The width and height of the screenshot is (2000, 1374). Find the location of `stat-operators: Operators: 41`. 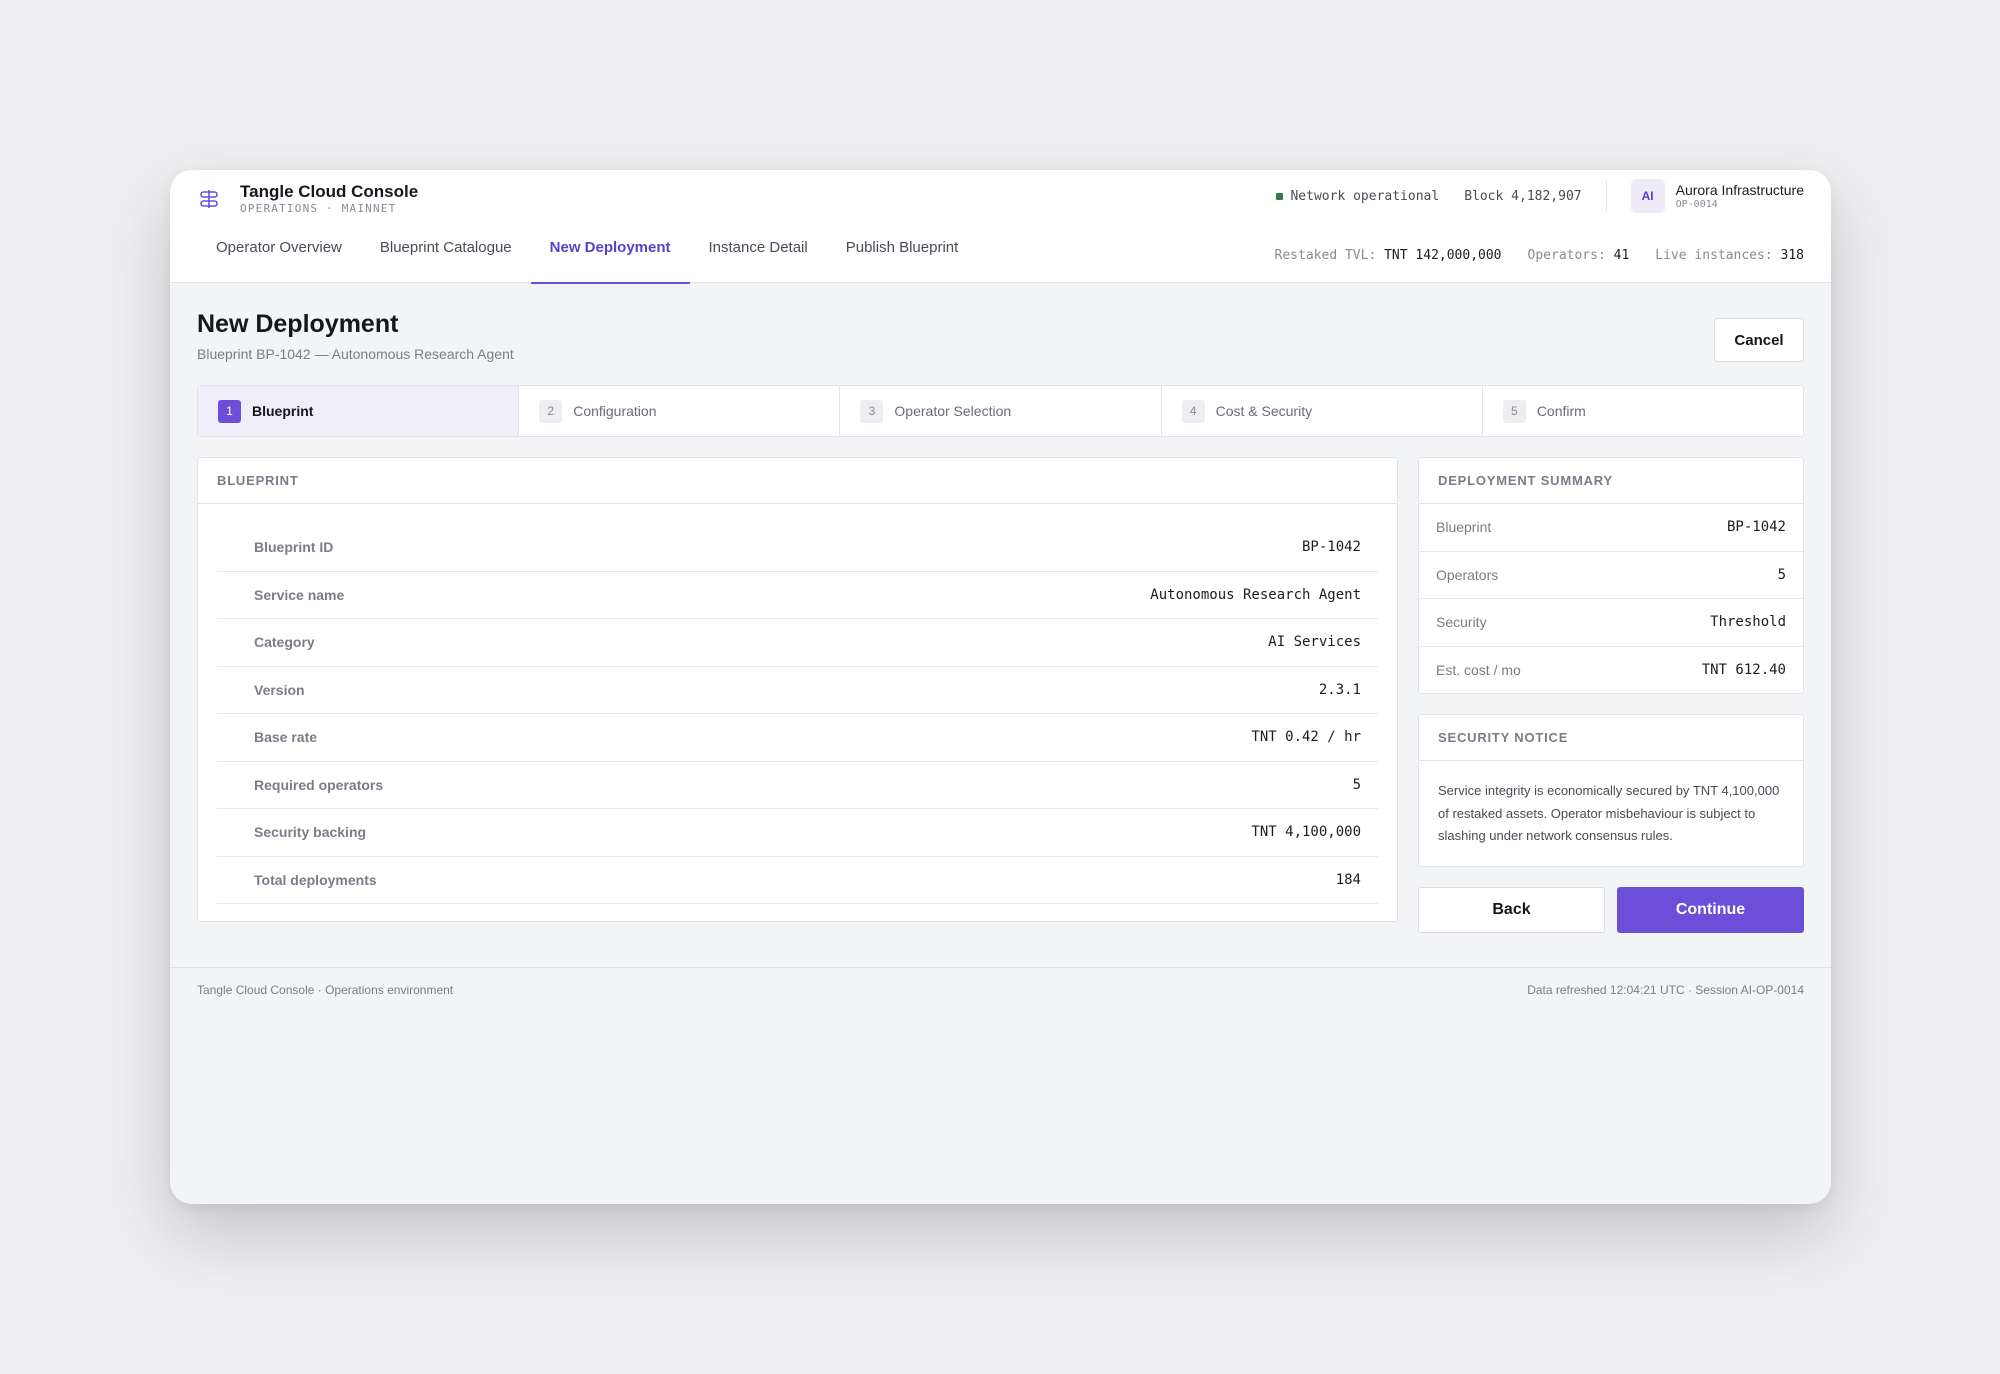

stat-operators: Operators: 41 is located at coordinates (1579, 255).